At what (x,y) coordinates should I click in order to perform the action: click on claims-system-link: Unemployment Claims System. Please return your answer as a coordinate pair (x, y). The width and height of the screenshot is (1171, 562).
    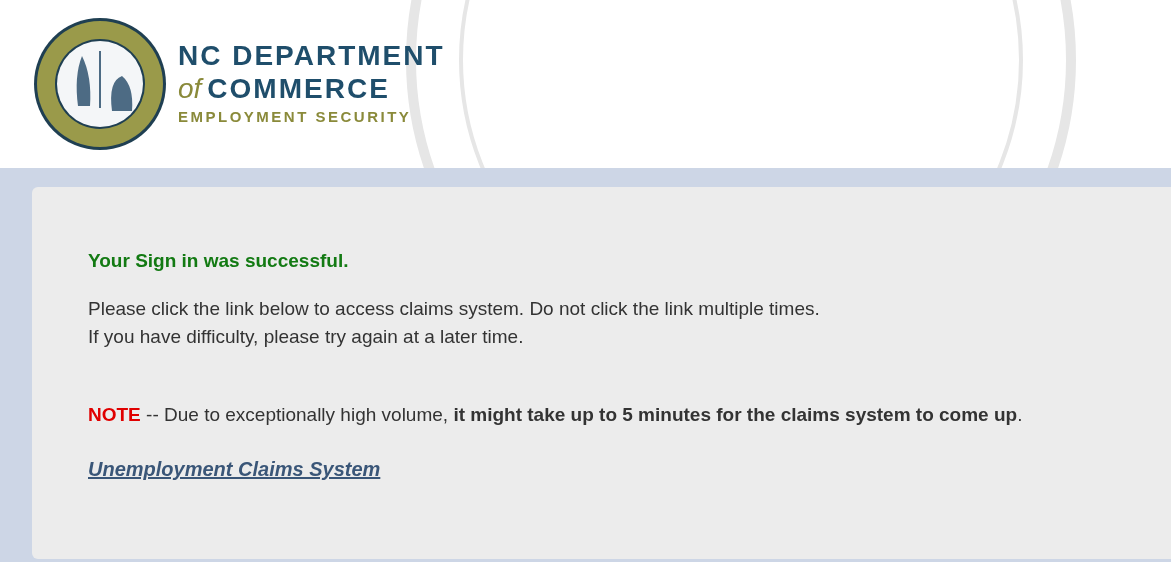
    Looking at the image, I should click on (234, 469).